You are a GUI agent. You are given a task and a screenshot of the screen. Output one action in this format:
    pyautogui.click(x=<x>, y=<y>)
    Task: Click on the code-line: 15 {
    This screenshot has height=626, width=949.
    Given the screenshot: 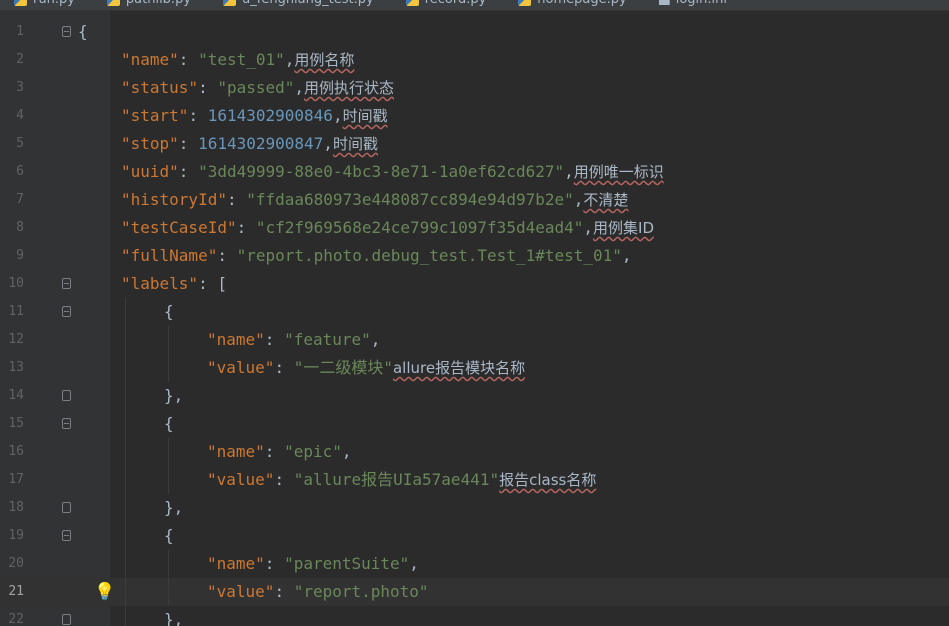 What is the action you would take?
    pyautogui.click(x=474, y=424)
    